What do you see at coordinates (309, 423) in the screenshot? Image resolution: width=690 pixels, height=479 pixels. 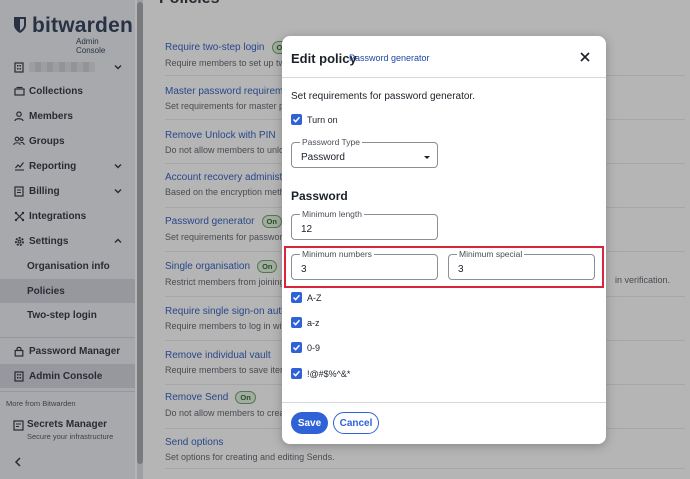 I see `save-button: Save` at bounding box center [309, 423].